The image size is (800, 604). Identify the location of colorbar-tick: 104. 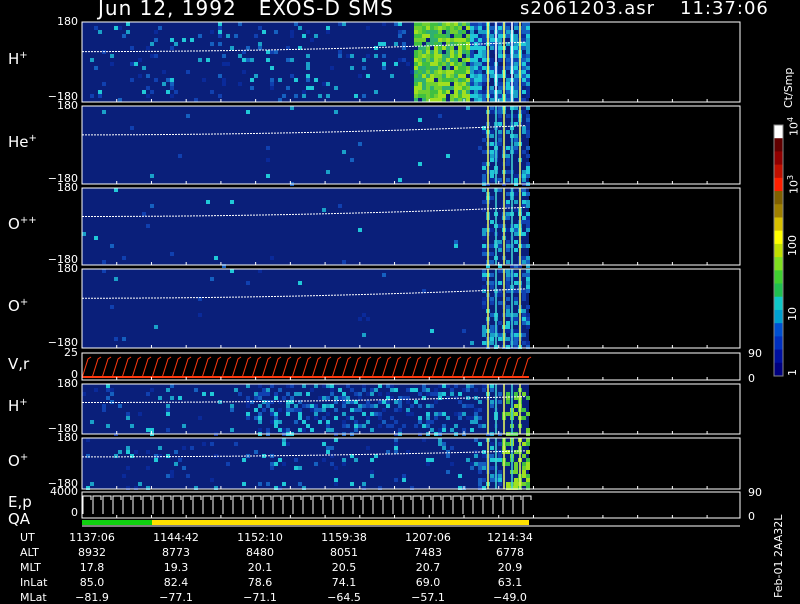
(793, 126).